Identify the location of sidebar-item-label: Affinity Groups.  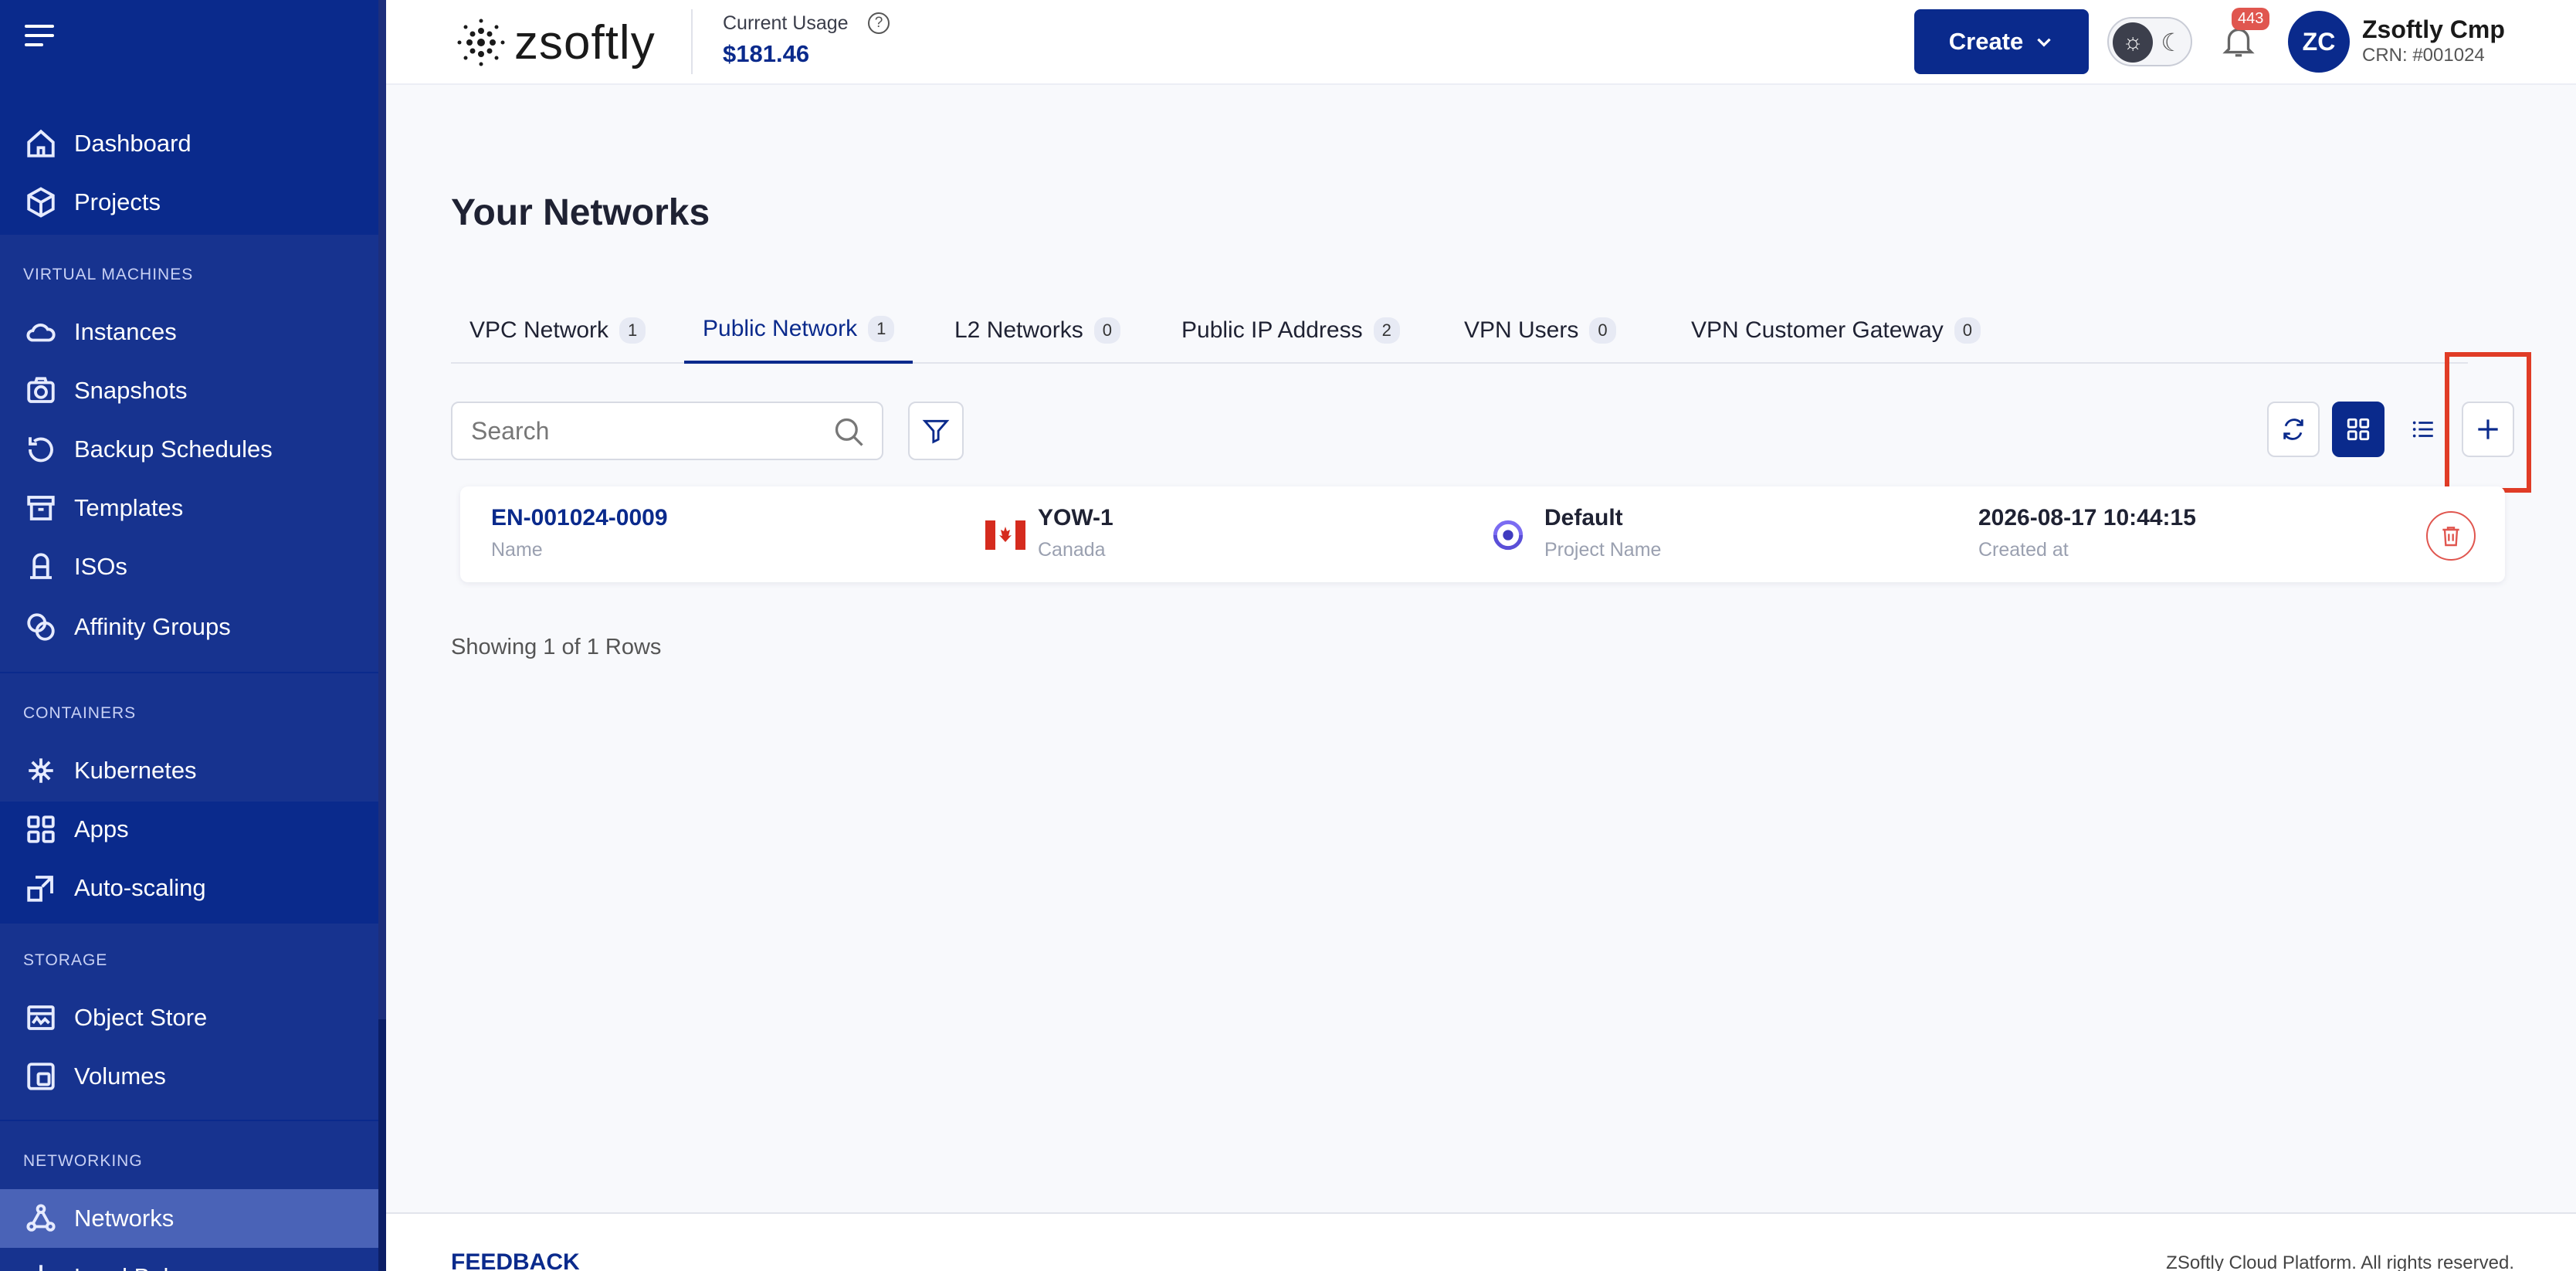
(152, 626).